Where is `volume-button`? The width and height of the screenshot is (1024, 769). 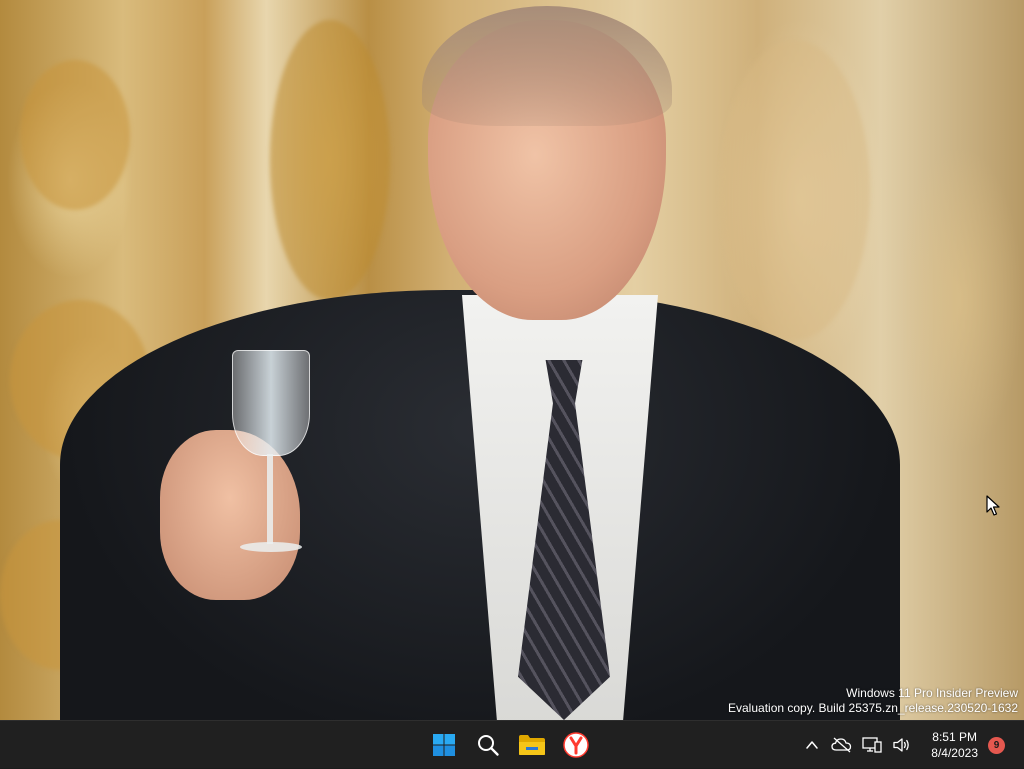
volume-button is located at coordinates (902, 745).